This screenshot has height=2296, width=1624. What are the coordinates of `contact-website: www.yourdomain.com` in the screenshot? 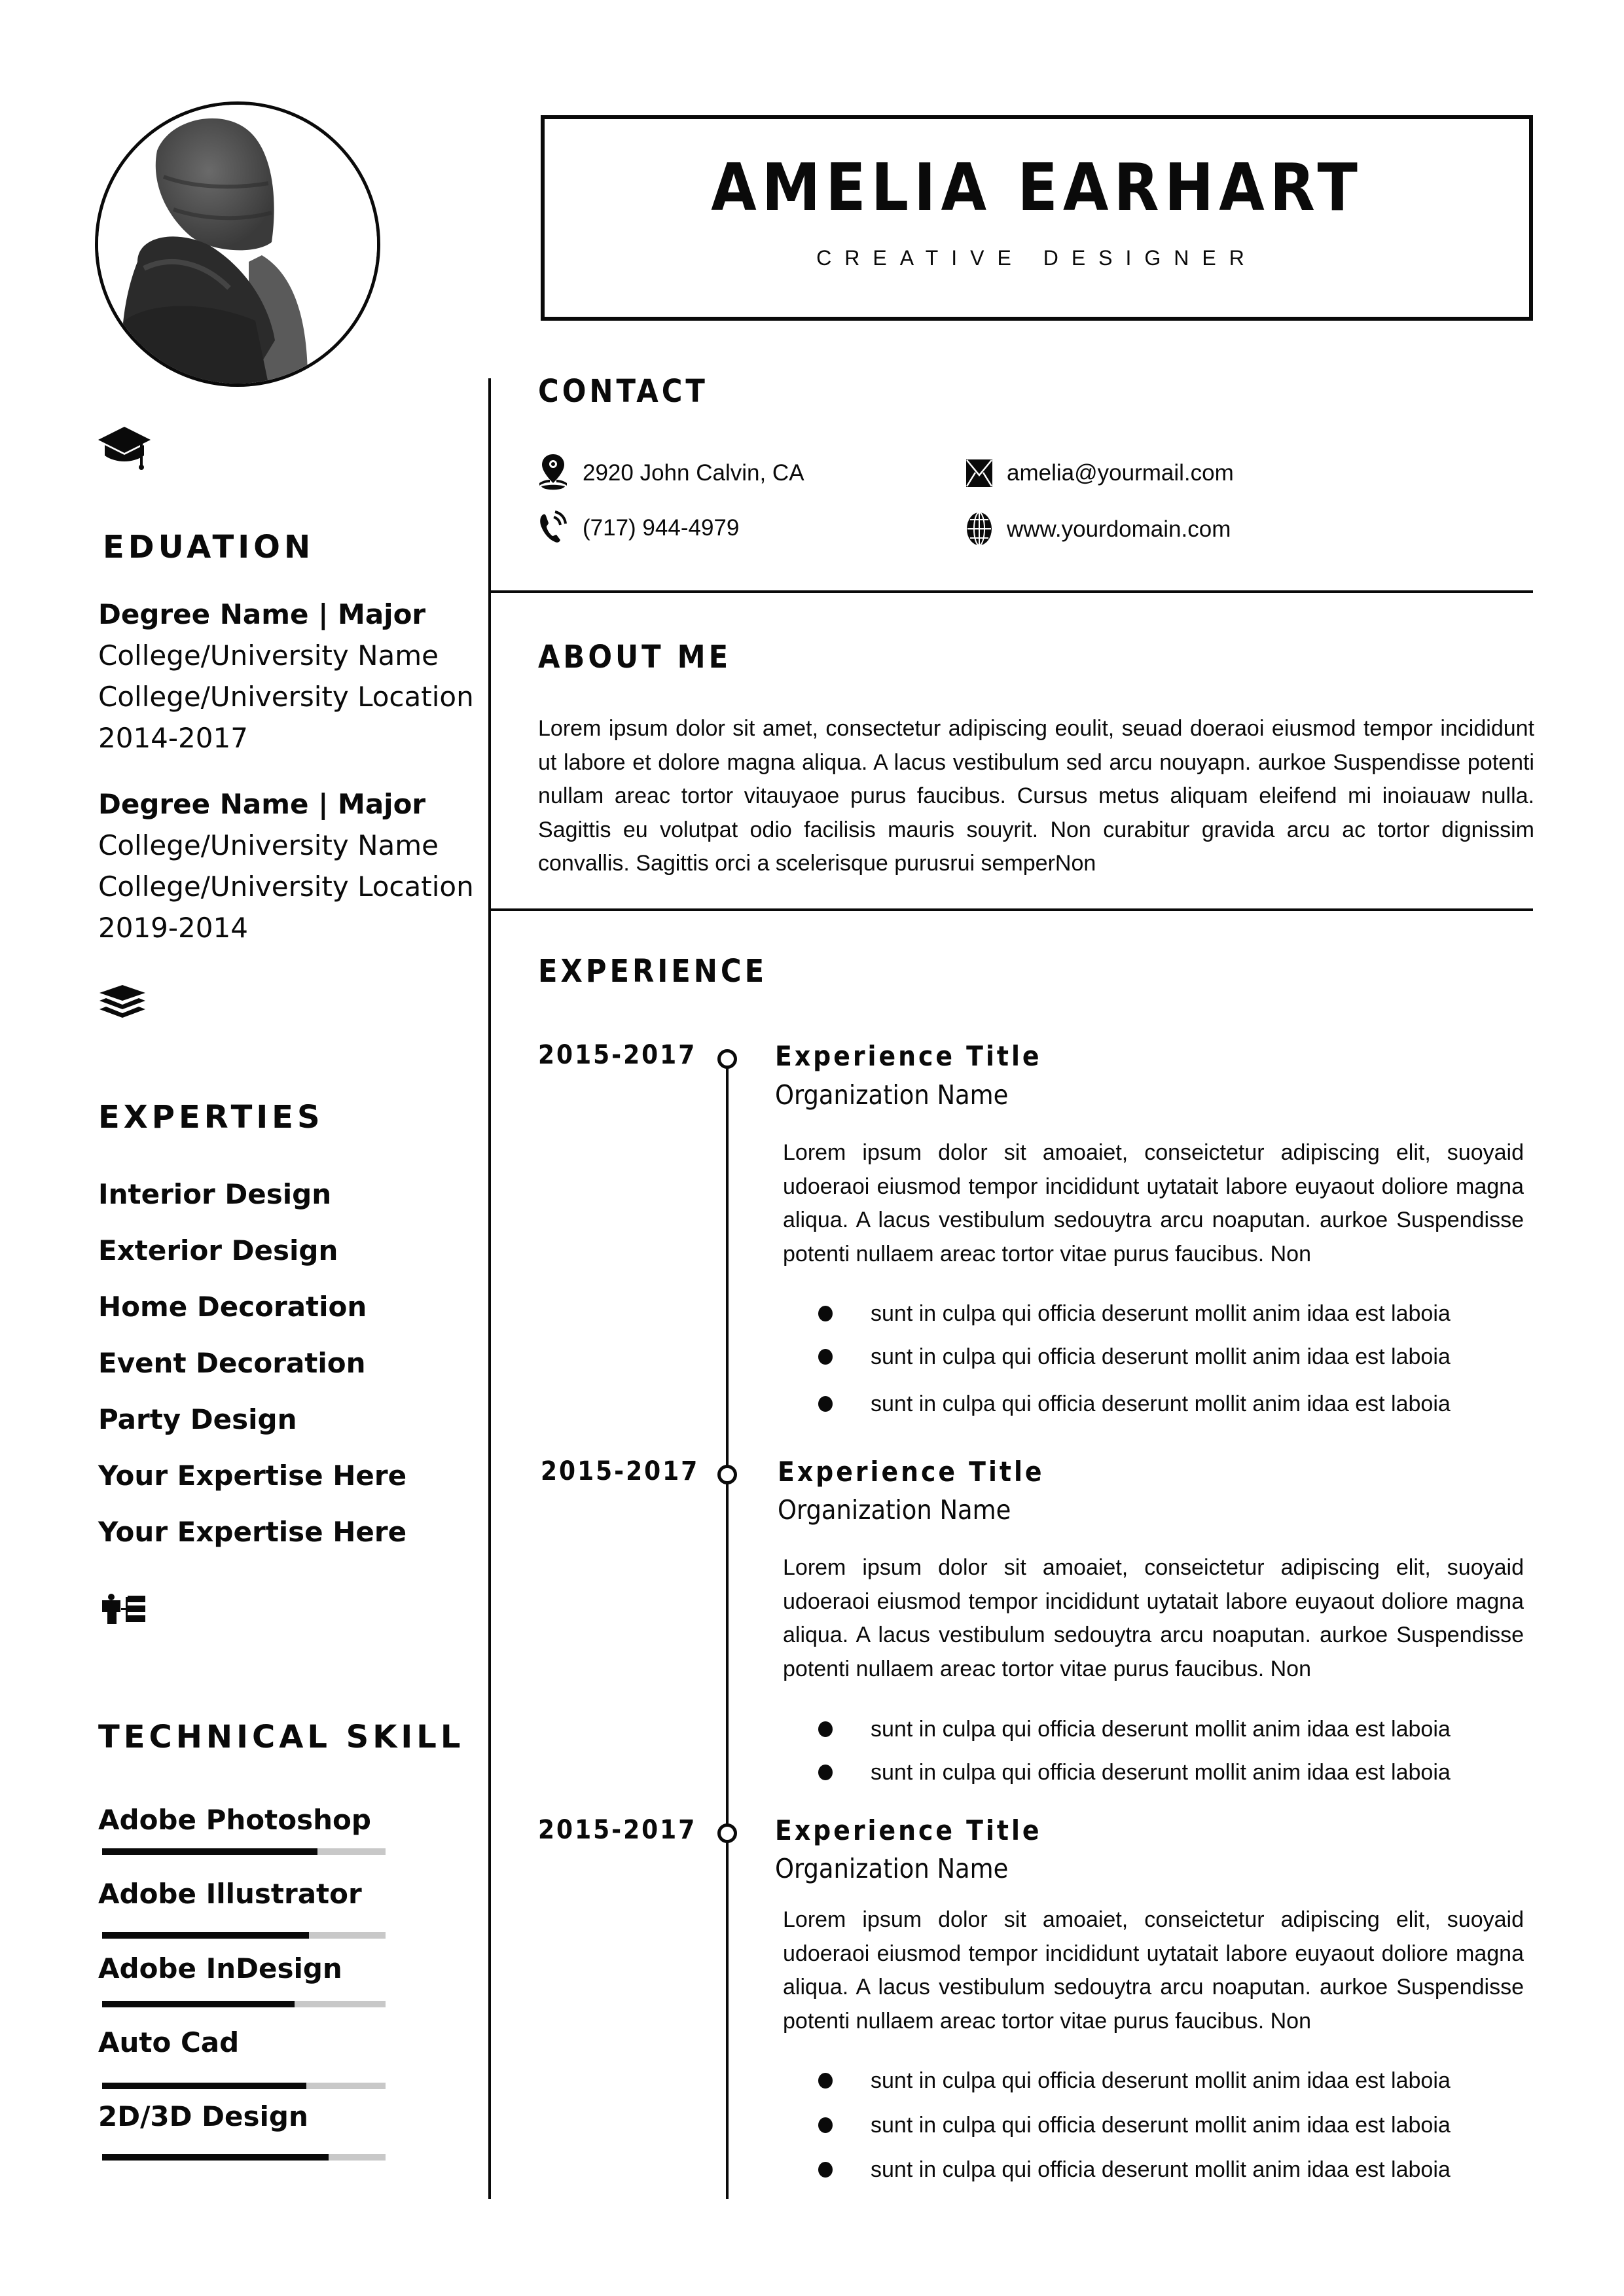 It's located at (1098, 529).